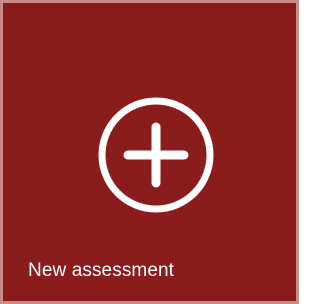 This screenshot has height=304, width=320. I want to click on plus-circle-icon, so click(156, 155).